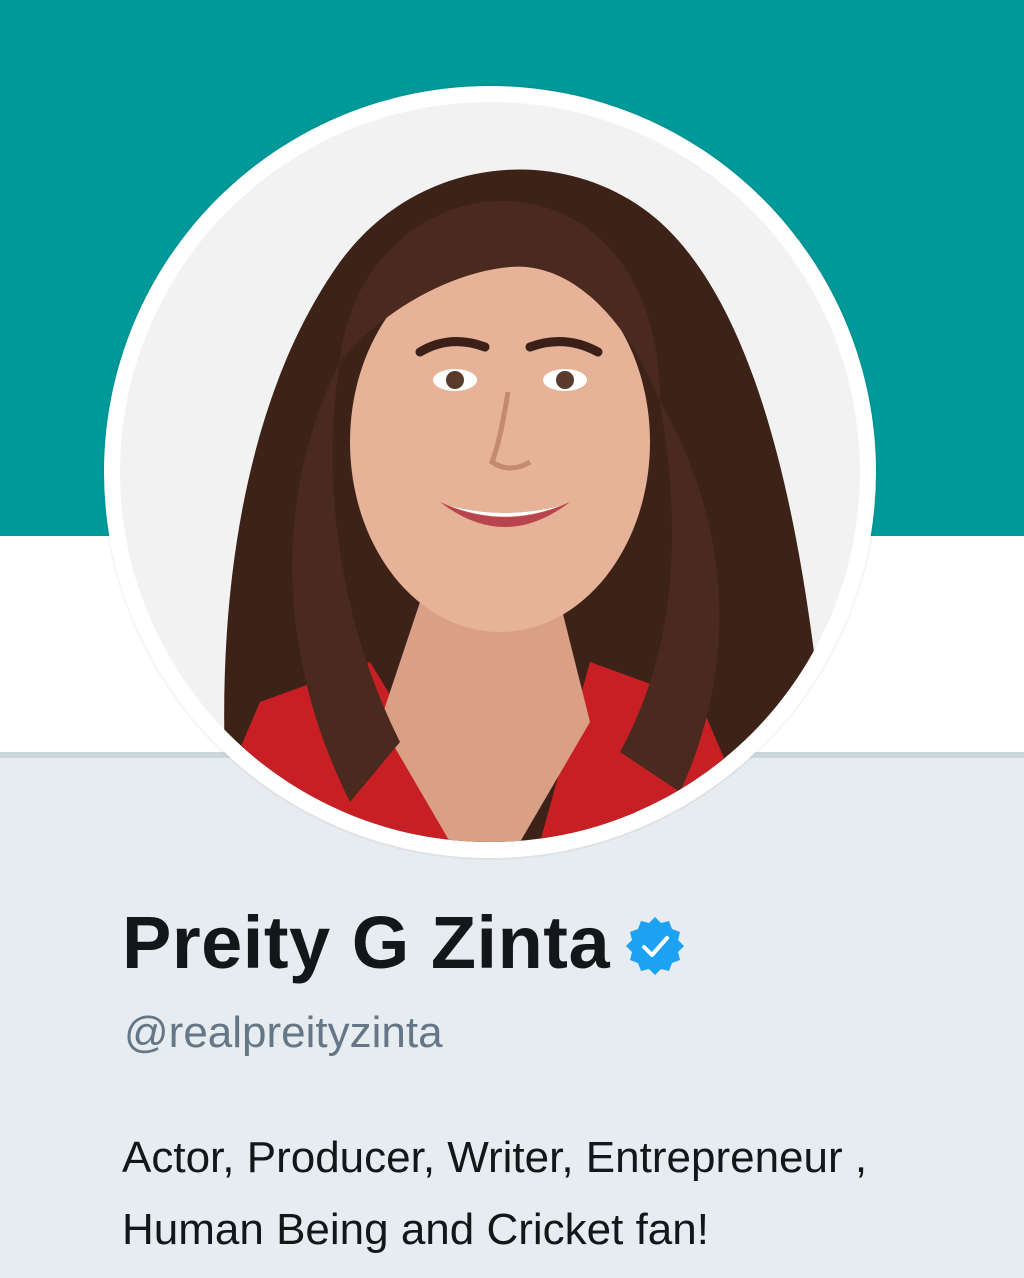 This screenshot has width=1024, height=1278. What do you see at coordinates (366, 942) in the screenshot?
I see `profile-name-text: Preity G Zinta` at bounding box center [366, 942].